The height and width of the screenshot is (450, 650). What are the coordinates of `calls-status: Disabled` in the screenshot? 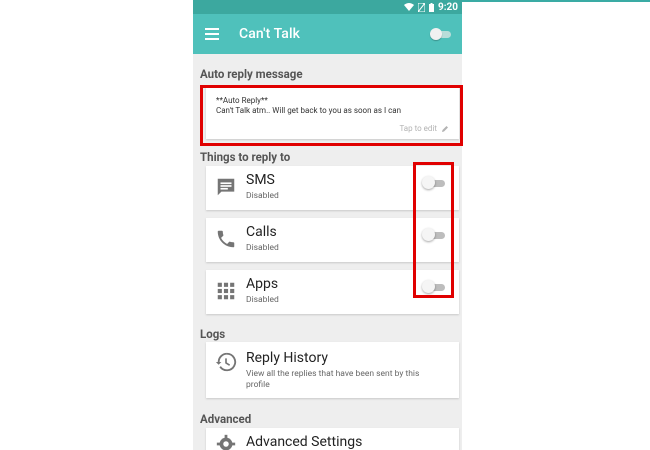 It's located at (262, 248).